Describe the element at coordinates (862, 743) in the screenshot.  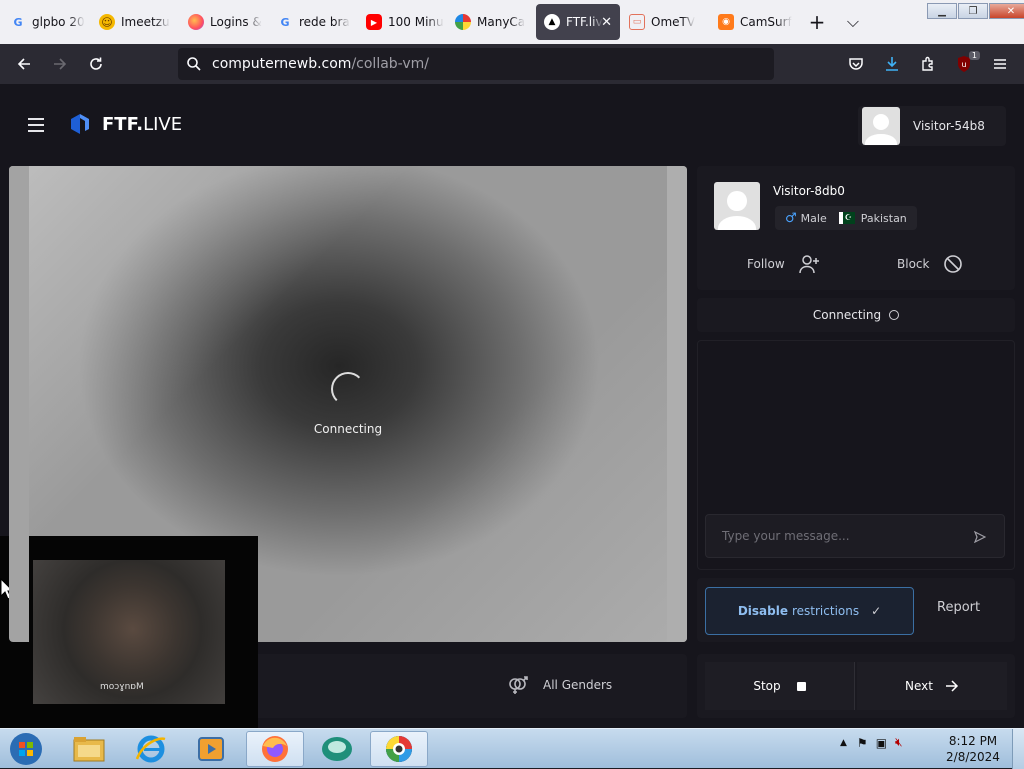
I see `action-center-flag-icon: ⚑` at that location.